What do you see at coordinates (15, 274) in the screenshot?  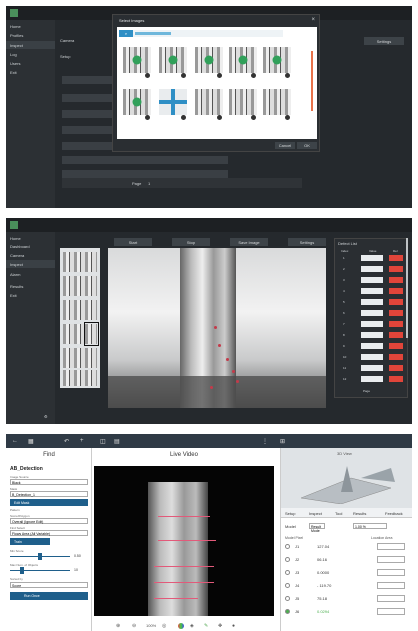 I see `sidebar-item-alarm: Alarm` at bounding box center [15, 274].